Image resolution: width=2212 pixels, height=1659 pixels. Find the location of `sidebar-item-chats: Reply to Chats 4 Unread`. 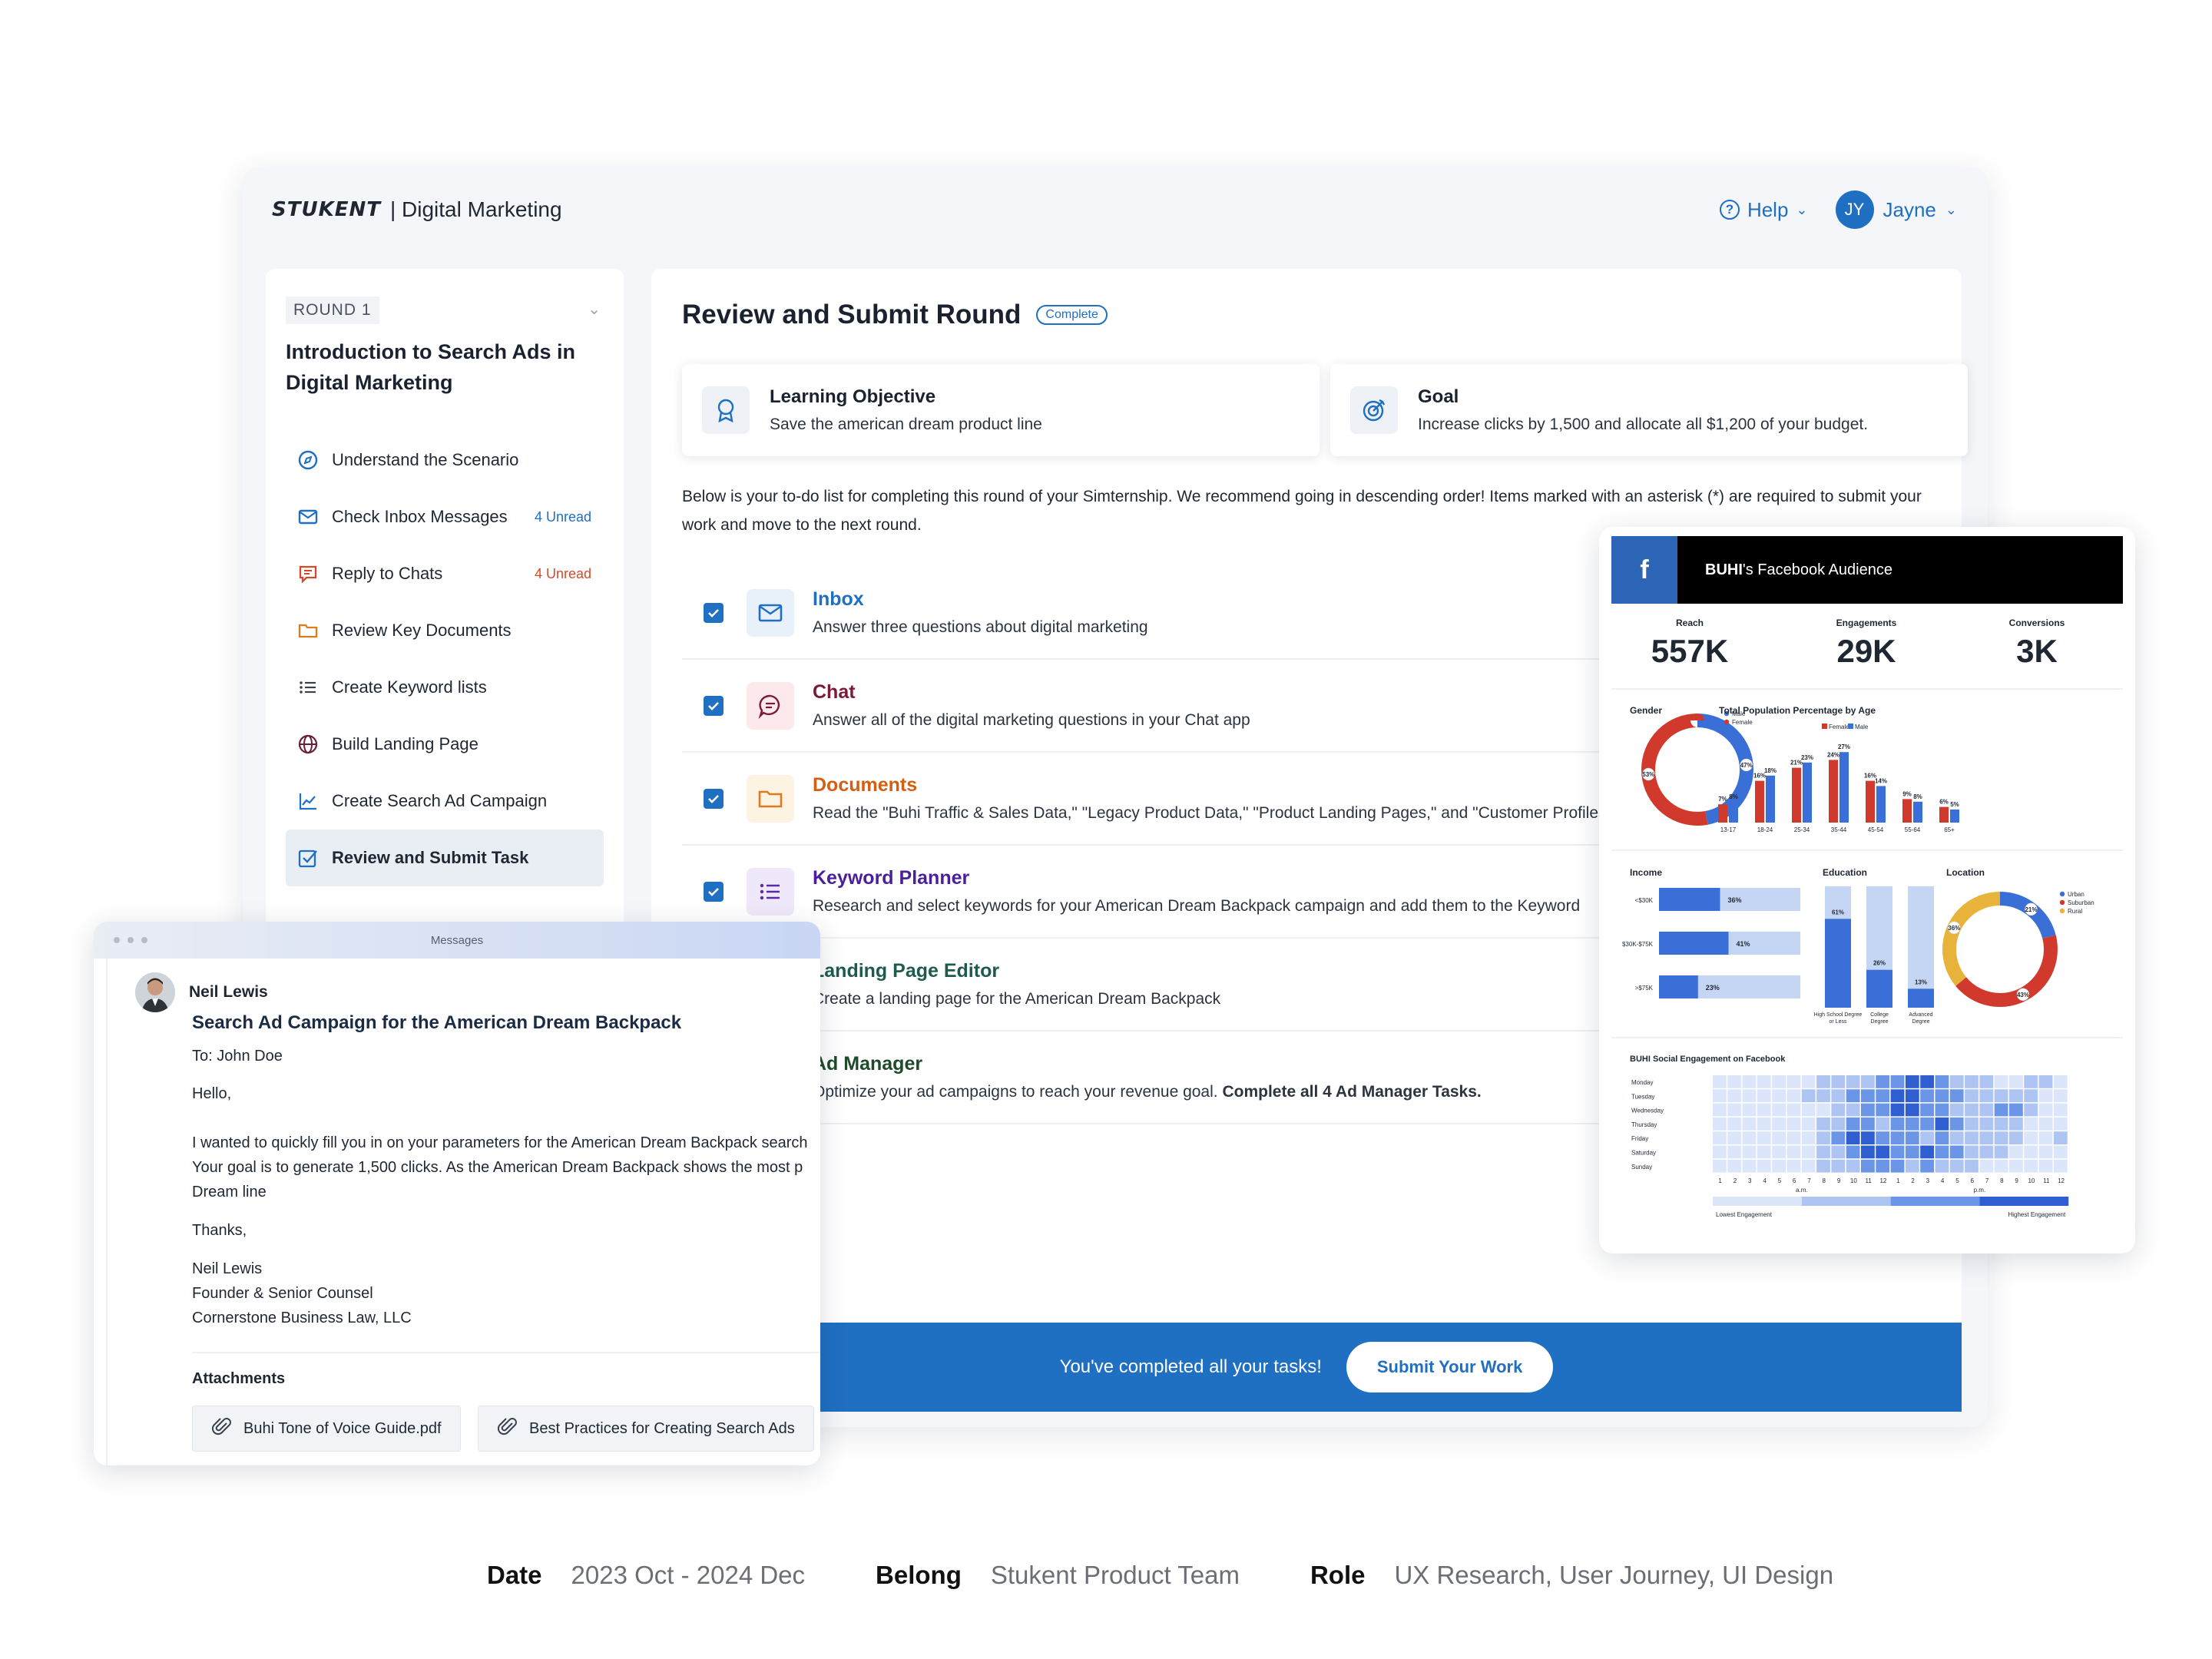

sidebar-item-chats: Reply to Chats 4 Unread is located at coordinates (445, 573).